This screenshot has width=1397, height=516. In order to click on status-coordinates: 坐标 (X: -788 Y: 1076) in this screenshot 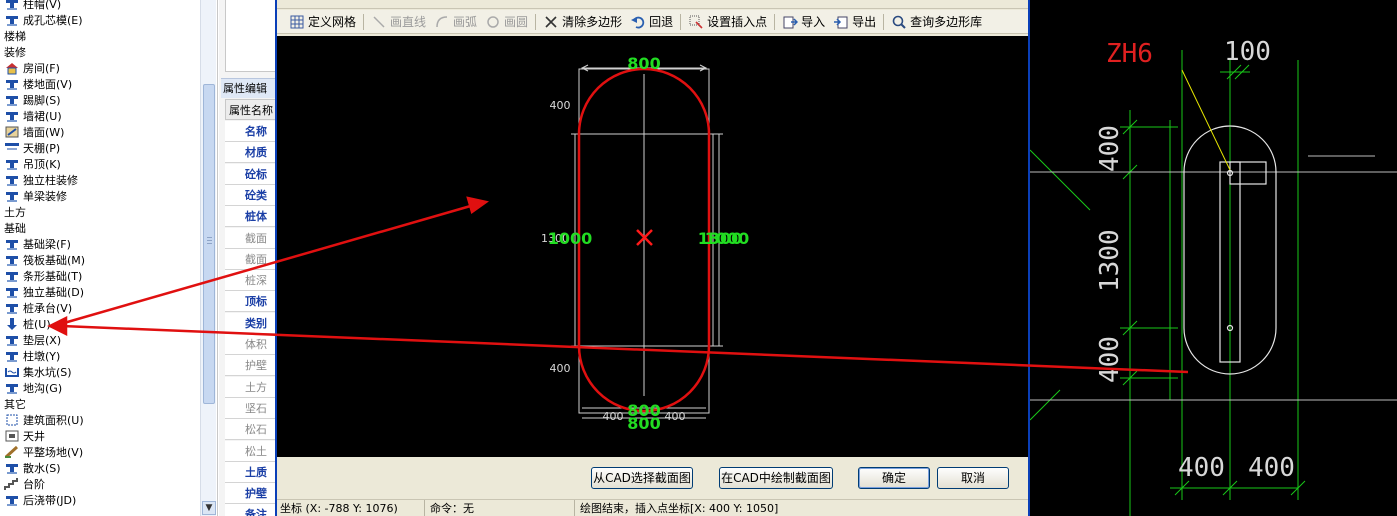, I will do `click(351, 508)`.